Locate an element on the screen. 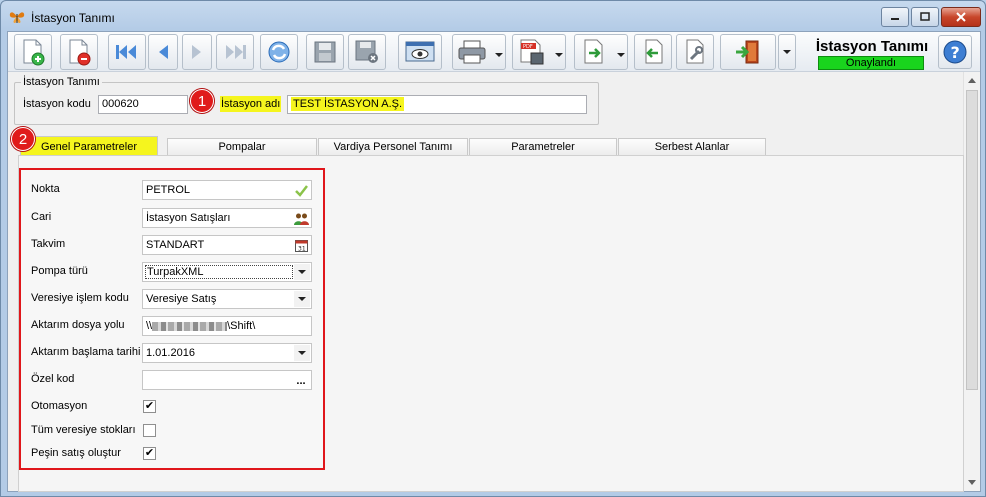 This screenshot has height=497, width=986. minimize-icon is located at coordinates (895, 19).